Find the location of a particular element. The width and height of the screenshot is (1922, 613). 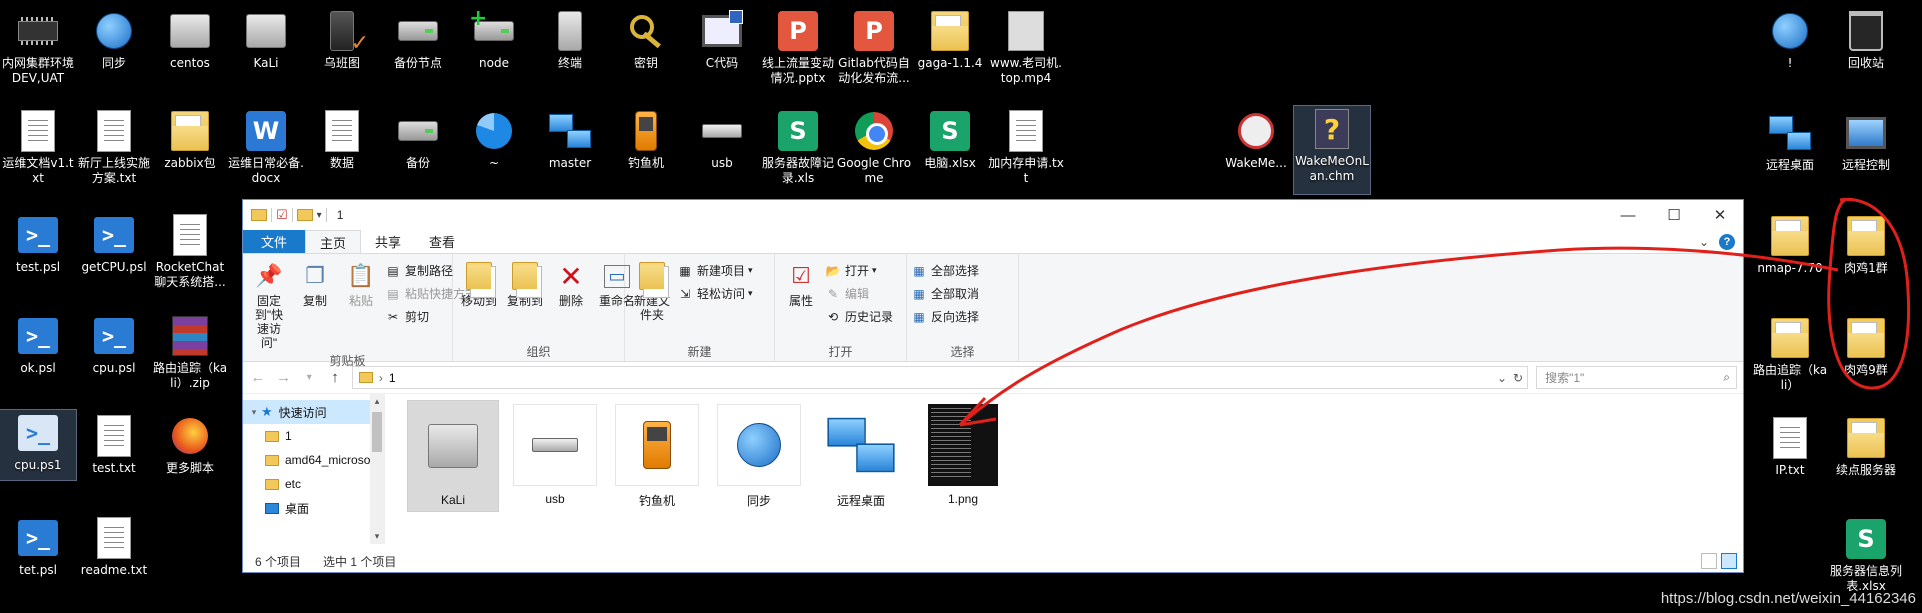

nav-quick-access: ▾ ★ 快速访问 is located at coordinates (313, 412).